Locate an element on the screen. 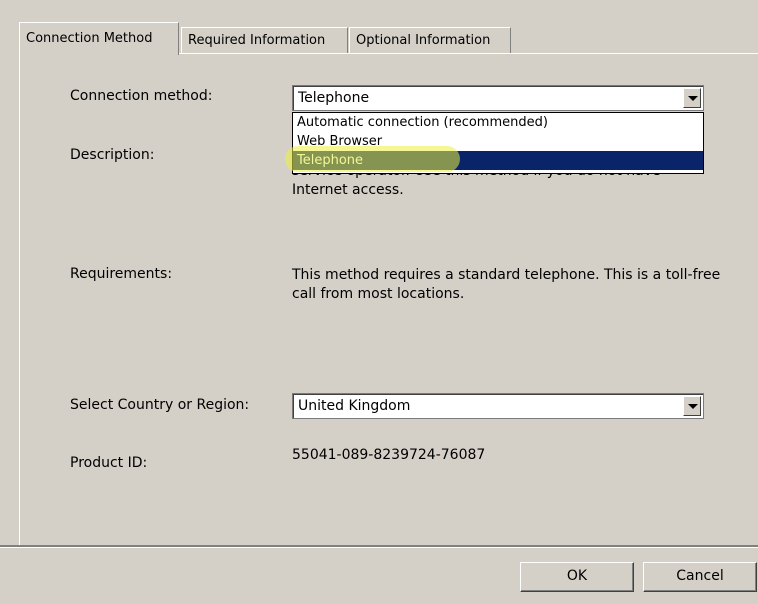  tab-required-information: Required Information is located at coordinates (264, 40).